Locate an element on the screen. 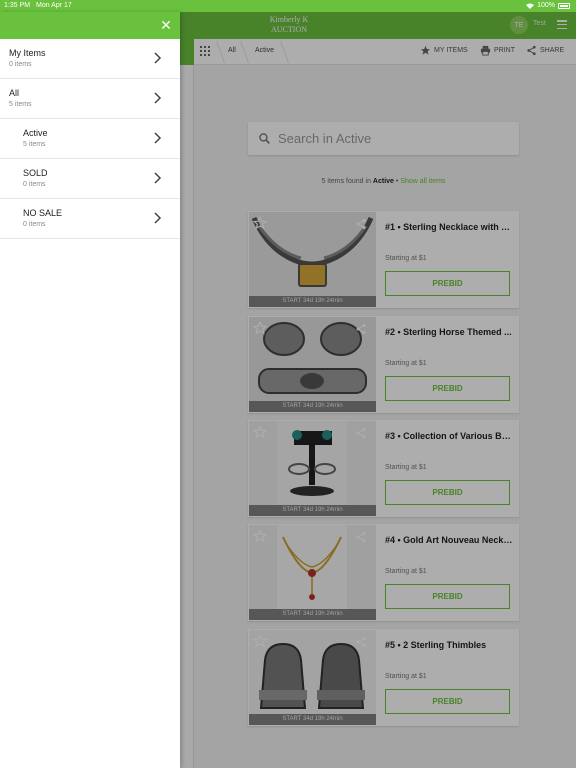  status-bar: 1:35 PM Mon Apr 17 100% is located at coordinates (288, 6).